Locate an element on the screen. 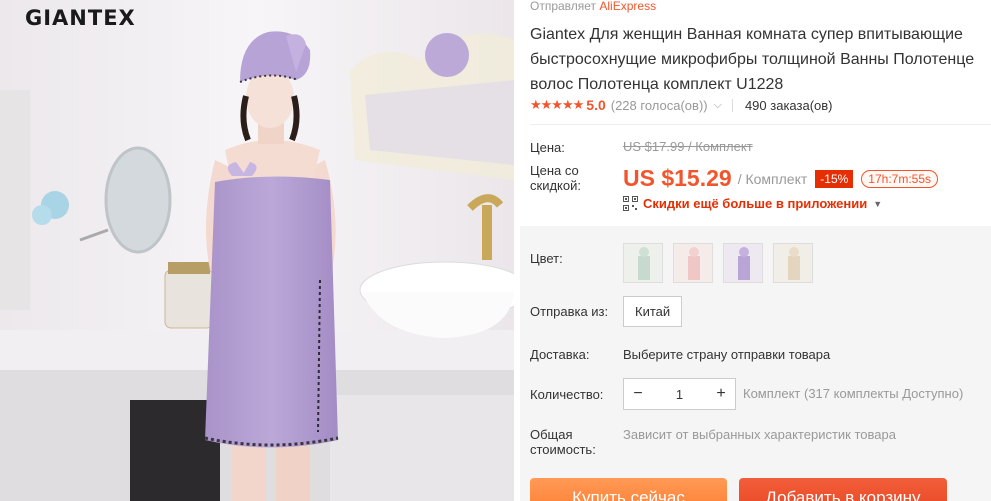 This screenshot has height=501, width=991. app-deal-text: Скидки ещё больше в приложении is located at coordinates (755, 203).